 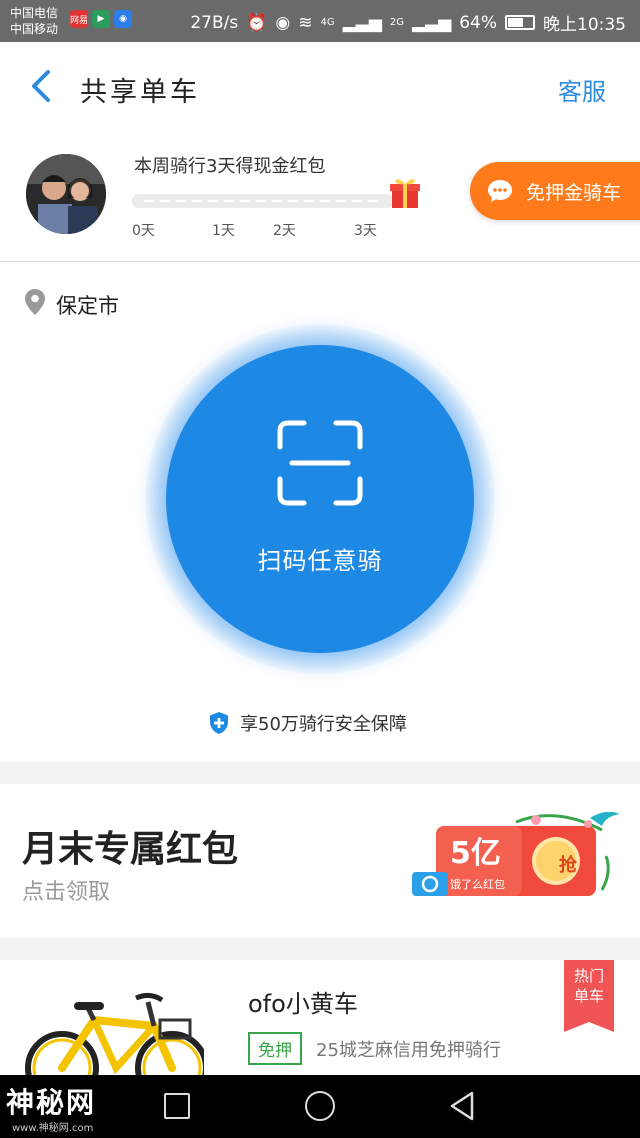 I want to click on customer-service-link: 客服, so click(x=582, y=89).